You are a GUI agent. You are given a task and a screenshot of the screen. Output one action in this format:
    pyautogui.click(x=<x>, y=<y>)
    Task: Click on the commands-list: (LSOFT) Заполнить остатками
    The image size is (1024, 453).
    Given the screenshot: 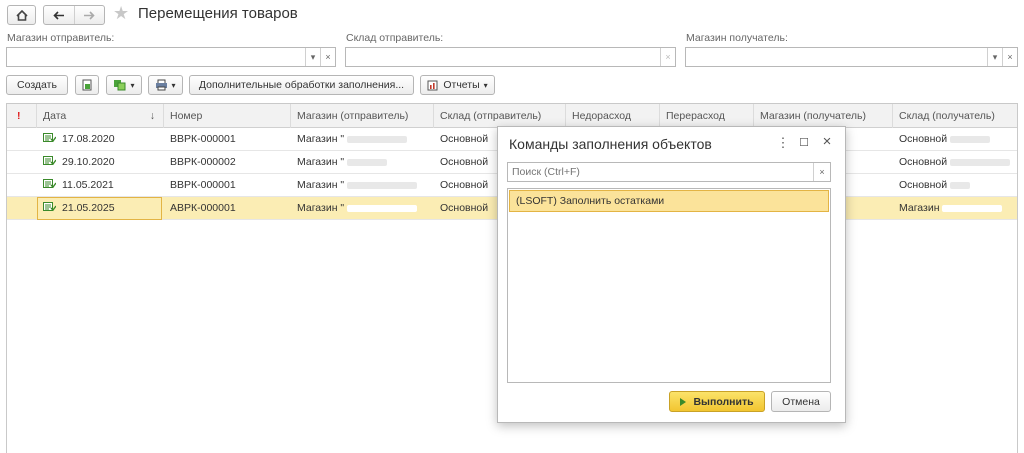 What is the action you would take?
    pyautogui.click(x=669, y=285)
    